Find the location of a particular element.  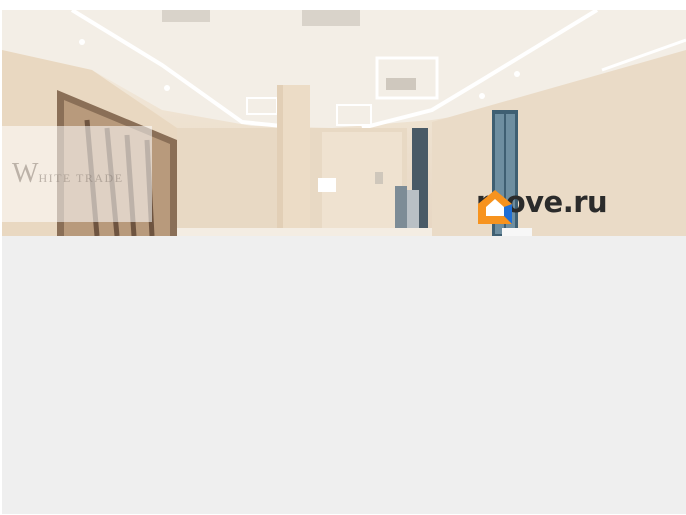

watermark-initial: W is located at coordinates (25, 173).